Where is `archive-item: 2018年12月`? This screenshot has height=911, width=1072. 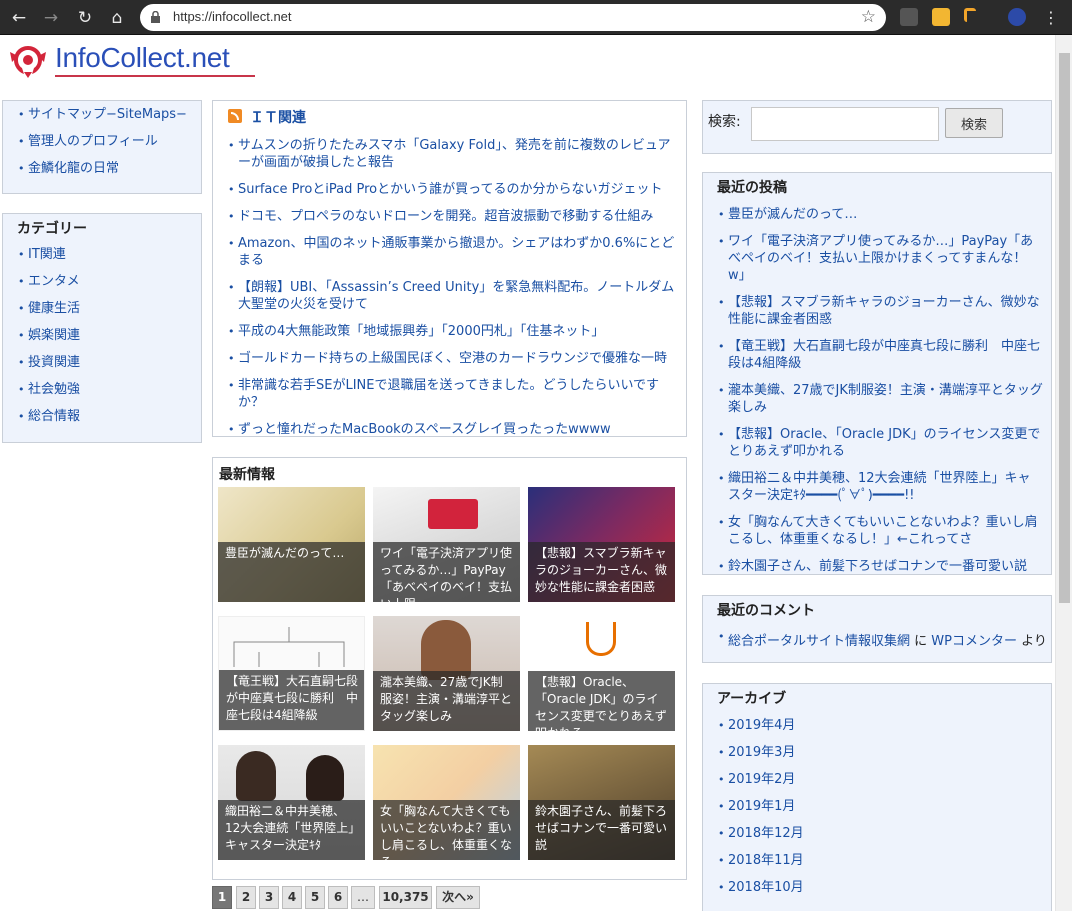 archive-item: 2018年12月 is located at coordinates (884, 833).